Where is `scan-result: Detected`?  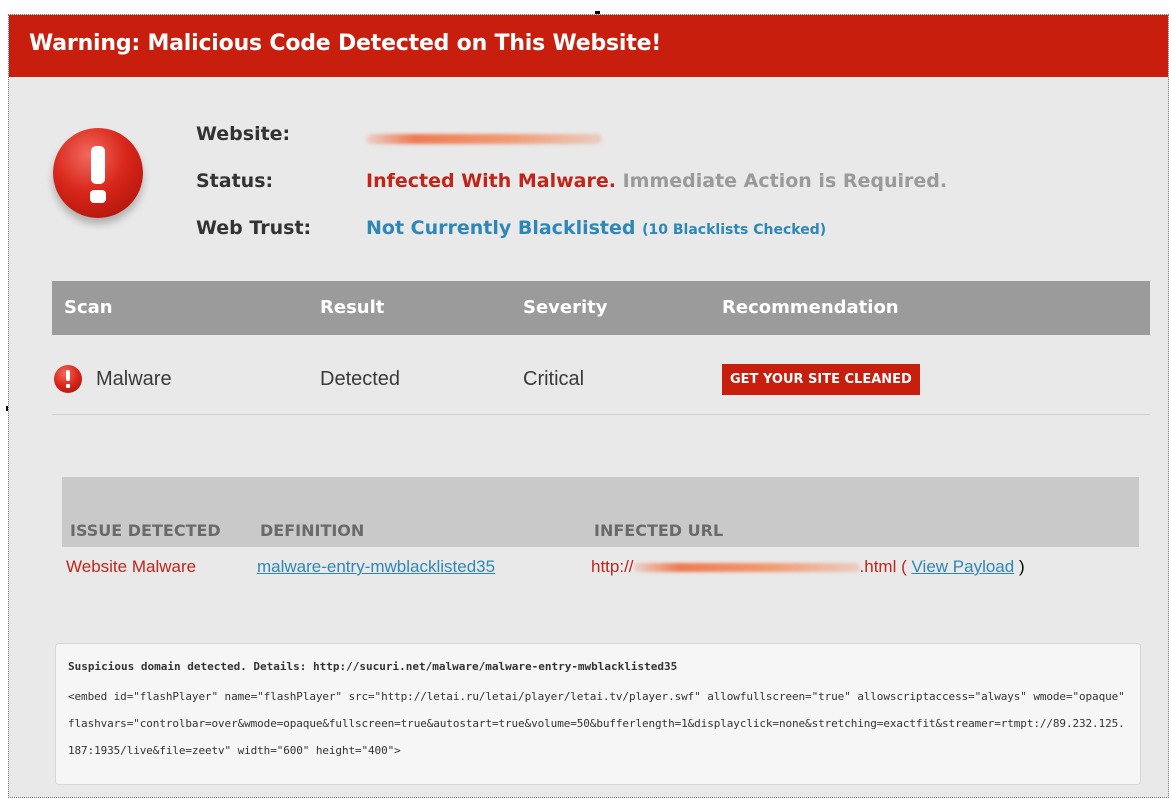 scan-result: Detected is located at coordinates (360, 379).